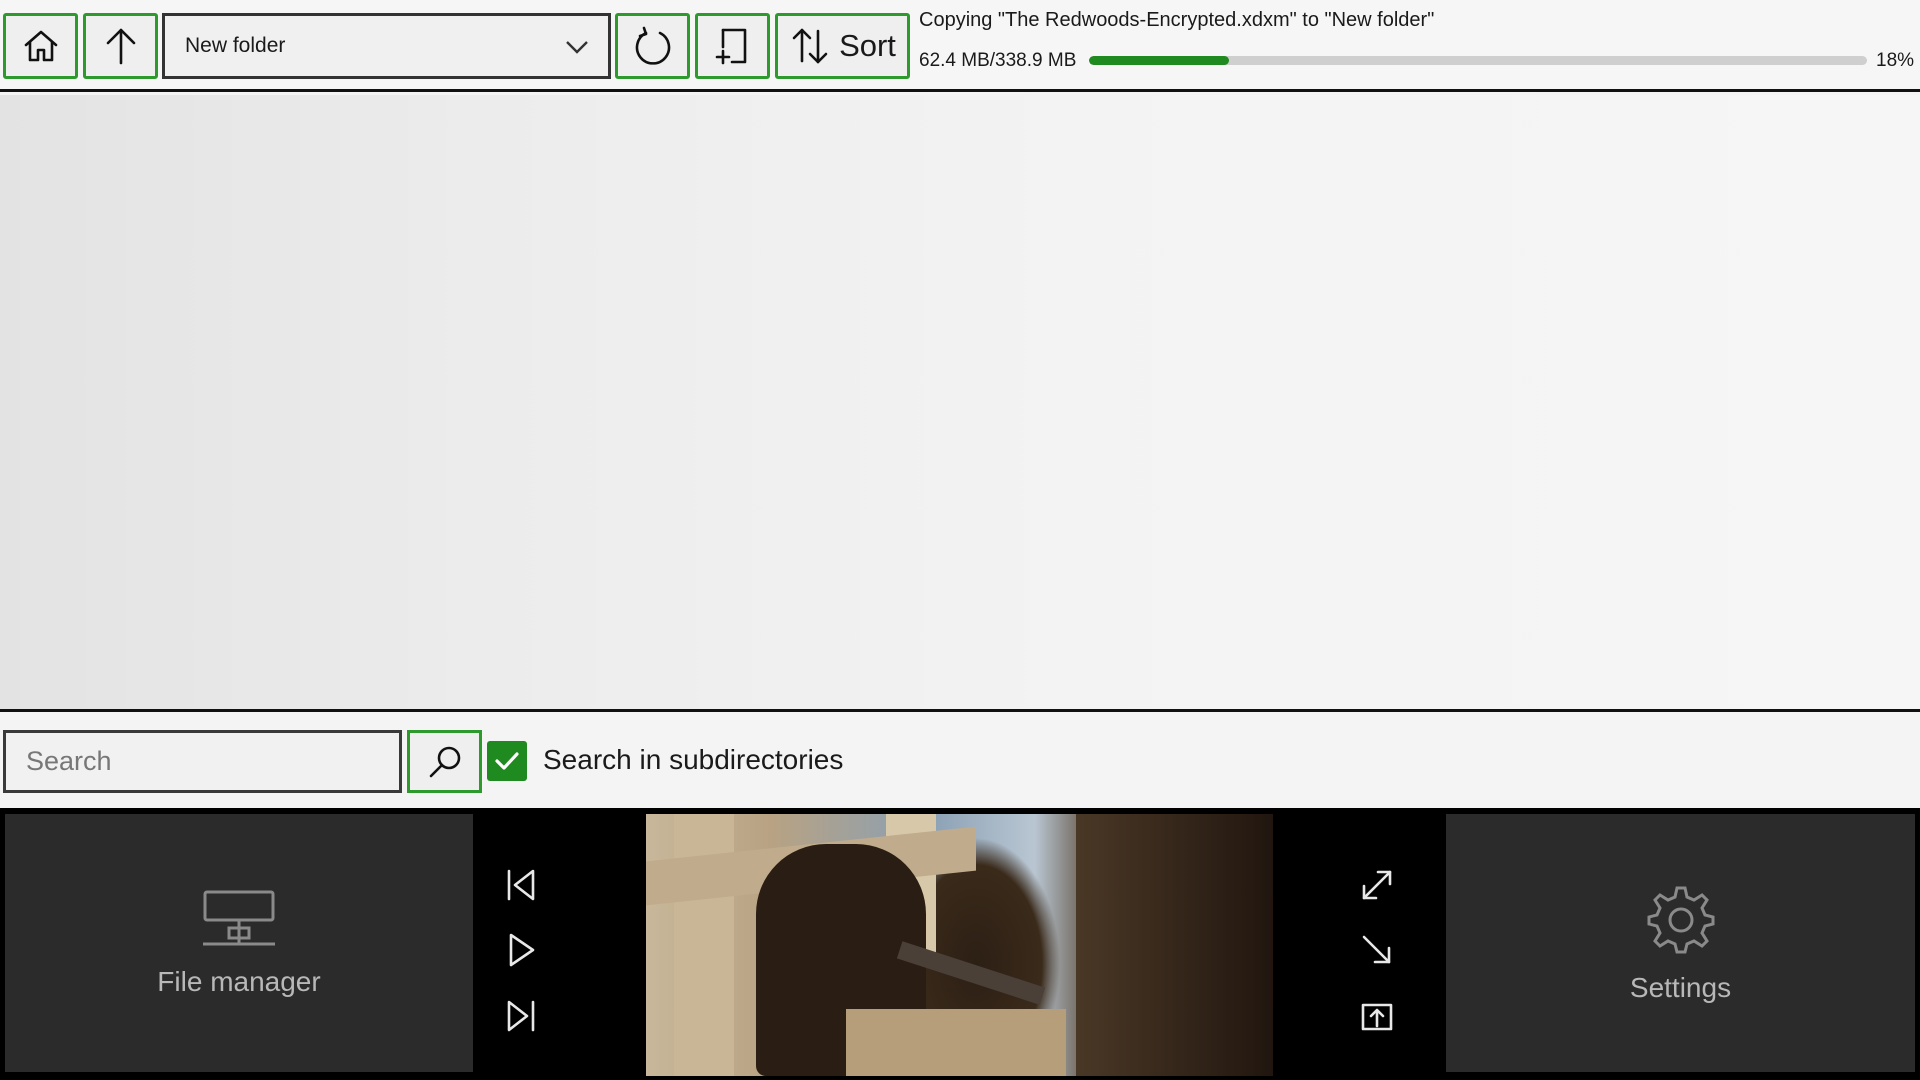  I want to click on skip-next-icon, so click(521, 1016).